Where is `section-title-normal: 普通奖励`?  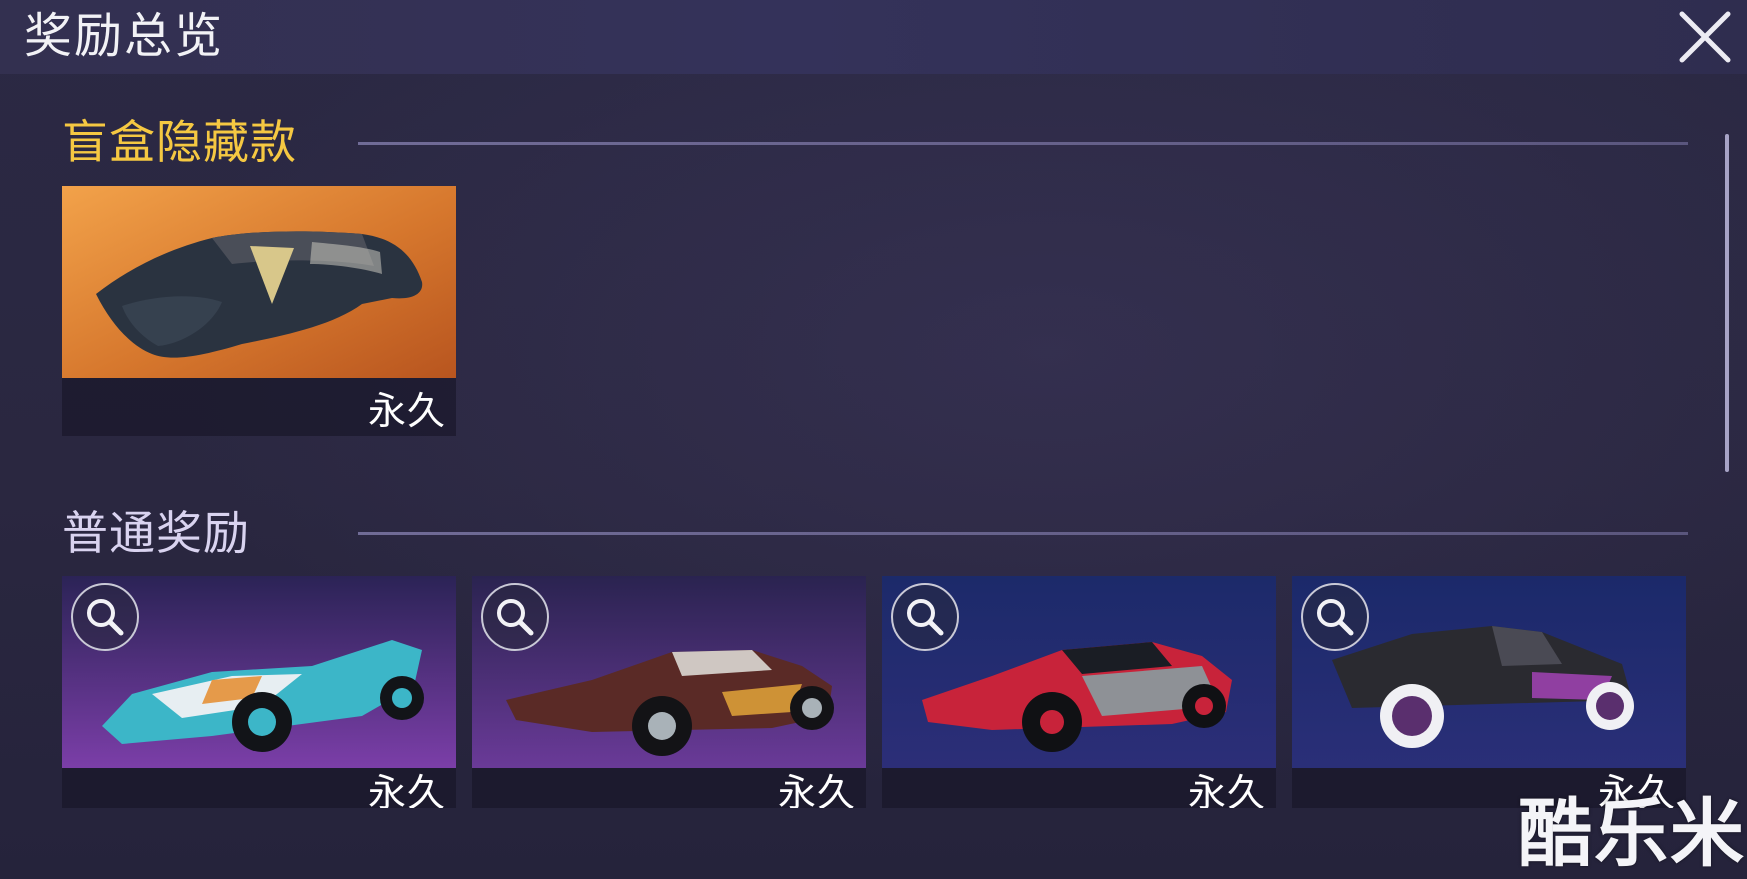 section-title-normal: 普通奖励 is located at coordinates (156, 533).